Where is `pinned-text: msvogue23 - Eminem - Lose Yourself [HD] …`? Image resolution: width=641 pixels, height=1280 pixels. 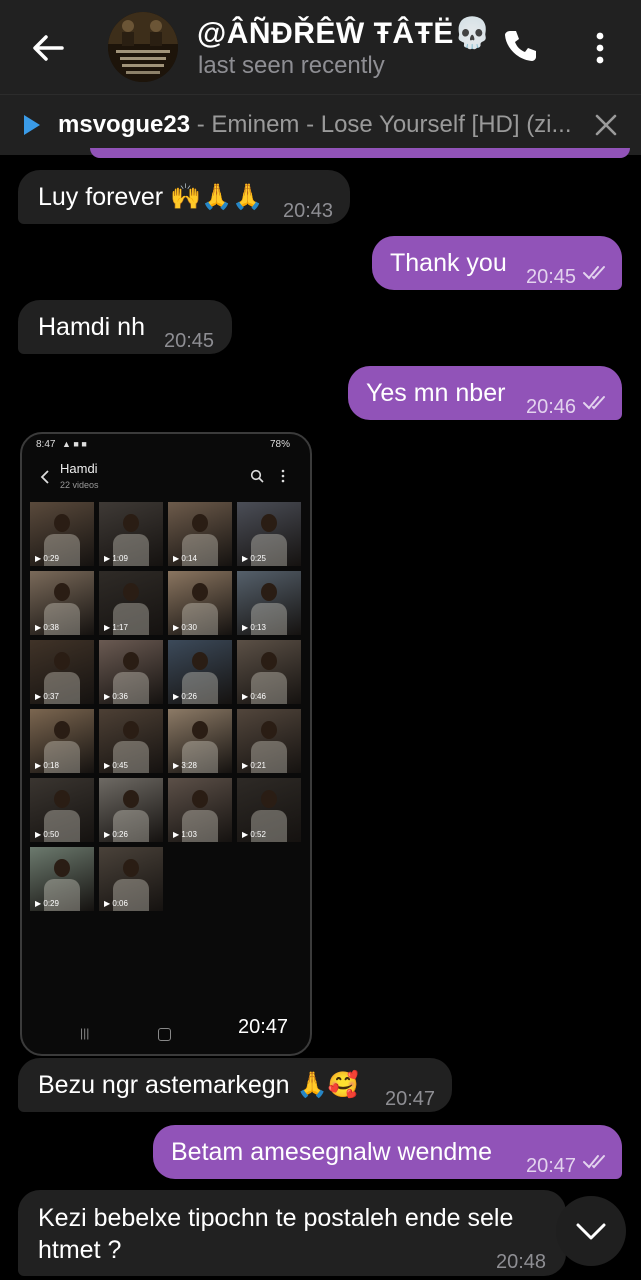
pinned-text: msvogue23 - Eminem - Lose Yourself [HD] … is located at coordinates (318, 125).